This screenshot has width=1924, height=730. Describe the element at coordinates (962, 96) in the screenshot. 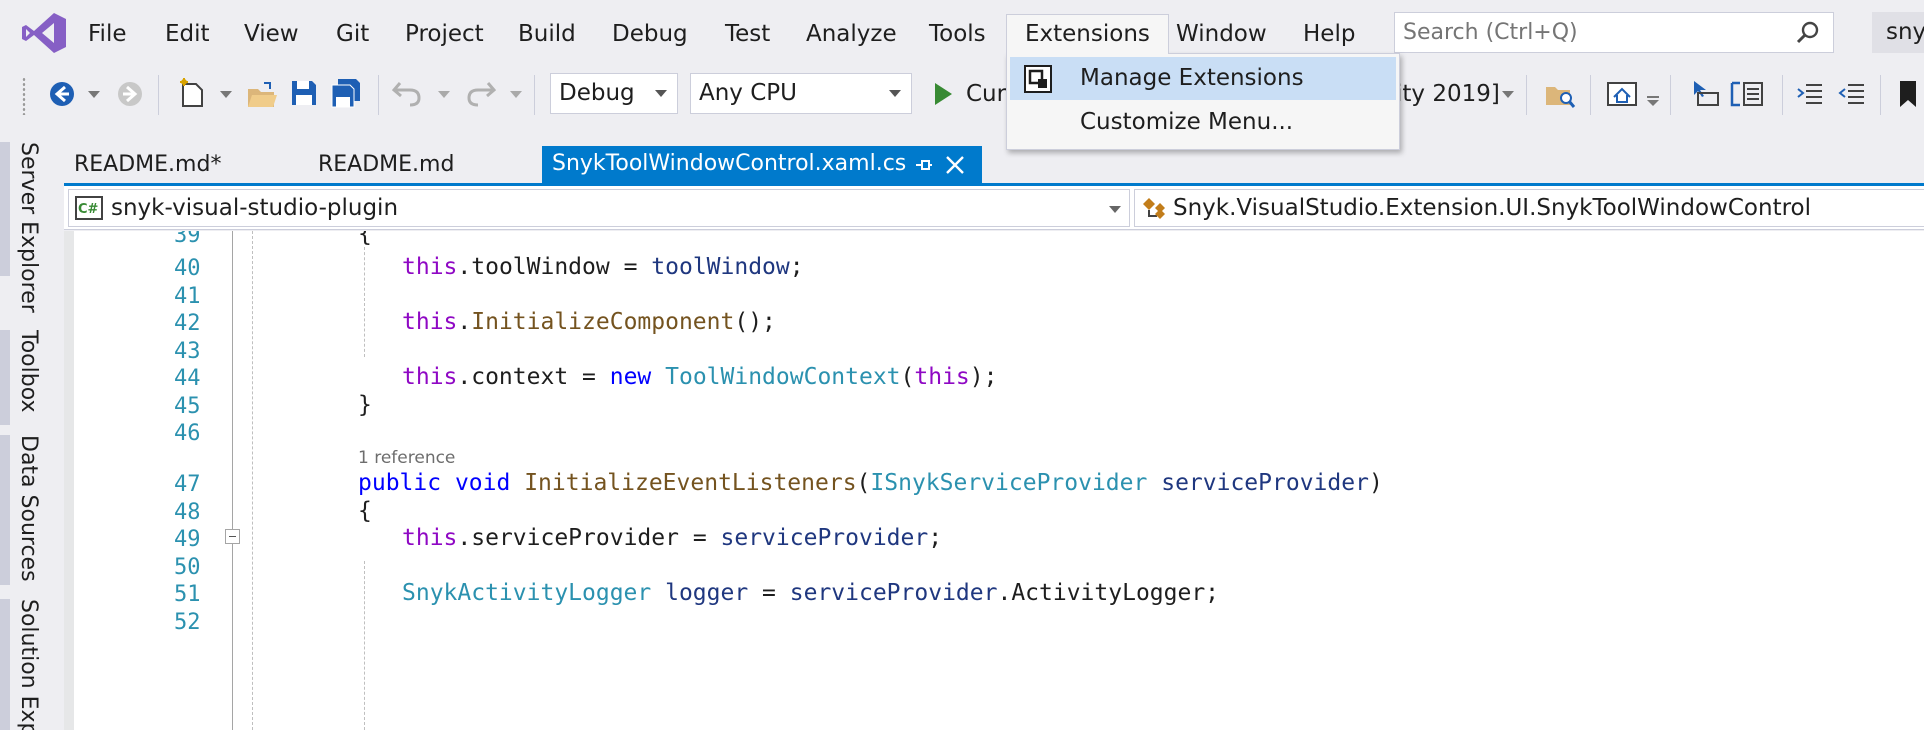

I see `standard-toolbar: Debug Any CPU Curr ity 2019]` at that location.